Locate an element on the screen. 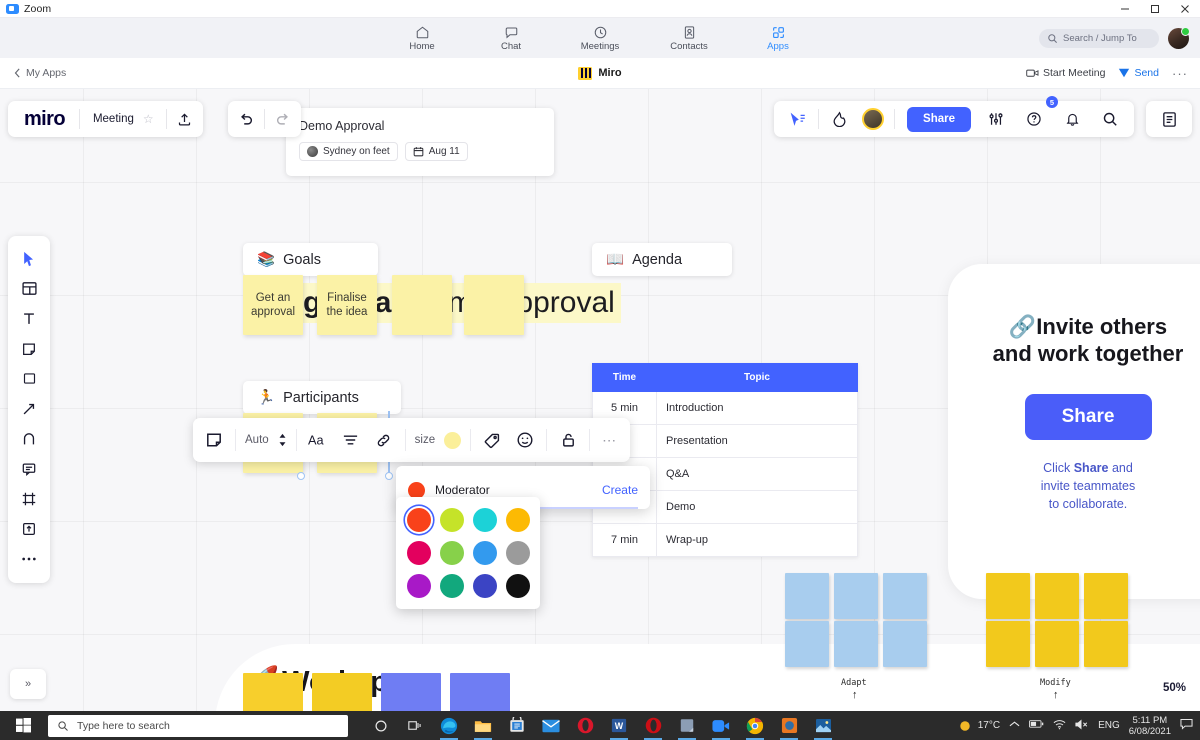 The image size is (1200, 740). minimize-button is located at coordinates (1125, 9).